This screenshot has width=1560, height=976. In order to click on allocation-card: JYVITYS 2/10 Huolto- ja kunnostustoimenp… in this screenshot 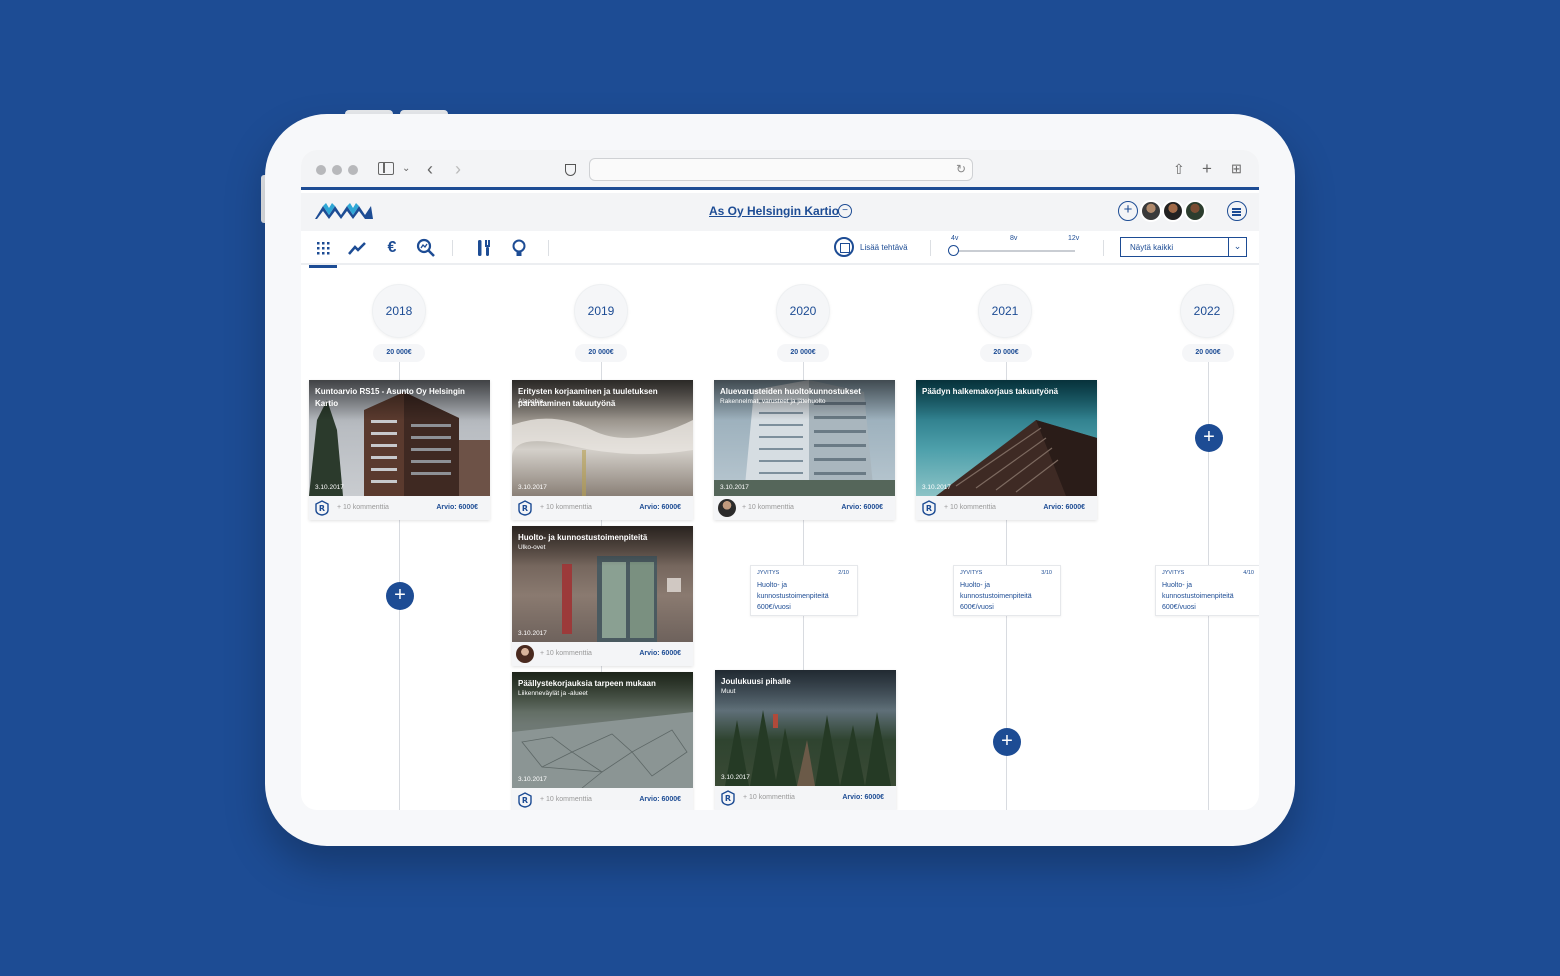, I will do `click(804, 590)`.